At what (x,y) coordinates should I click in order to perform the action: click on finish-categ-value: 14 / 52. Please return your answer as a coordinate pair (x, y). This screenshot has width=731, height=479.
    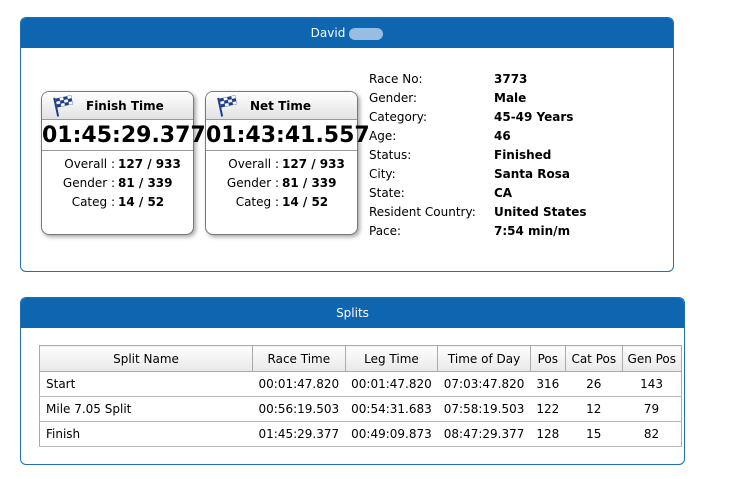
    Looking at the image, I should click on (141, 202).